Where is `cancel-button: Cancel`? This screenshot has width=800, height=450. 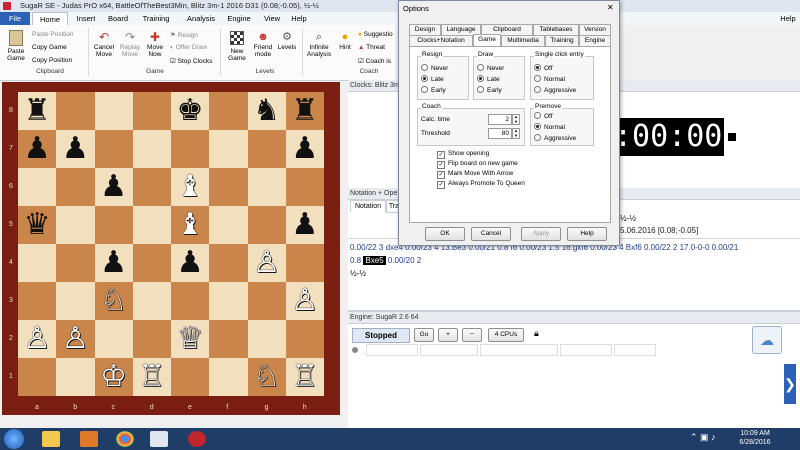
cancel-button: Cancel is located at coordinates (491, 234).